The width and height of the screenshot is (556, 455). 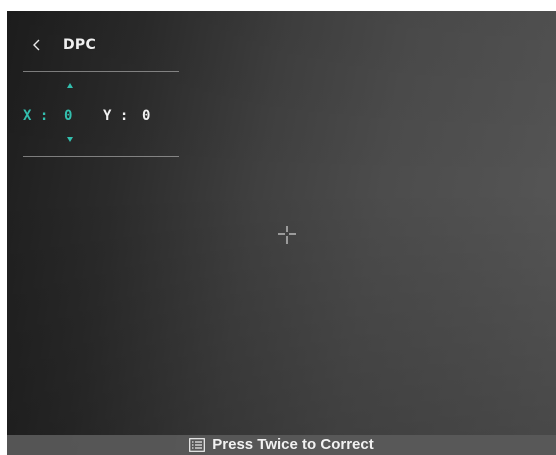 I want to click on hint-bar: Press Twice to Correct, so click(x=281, y=445).